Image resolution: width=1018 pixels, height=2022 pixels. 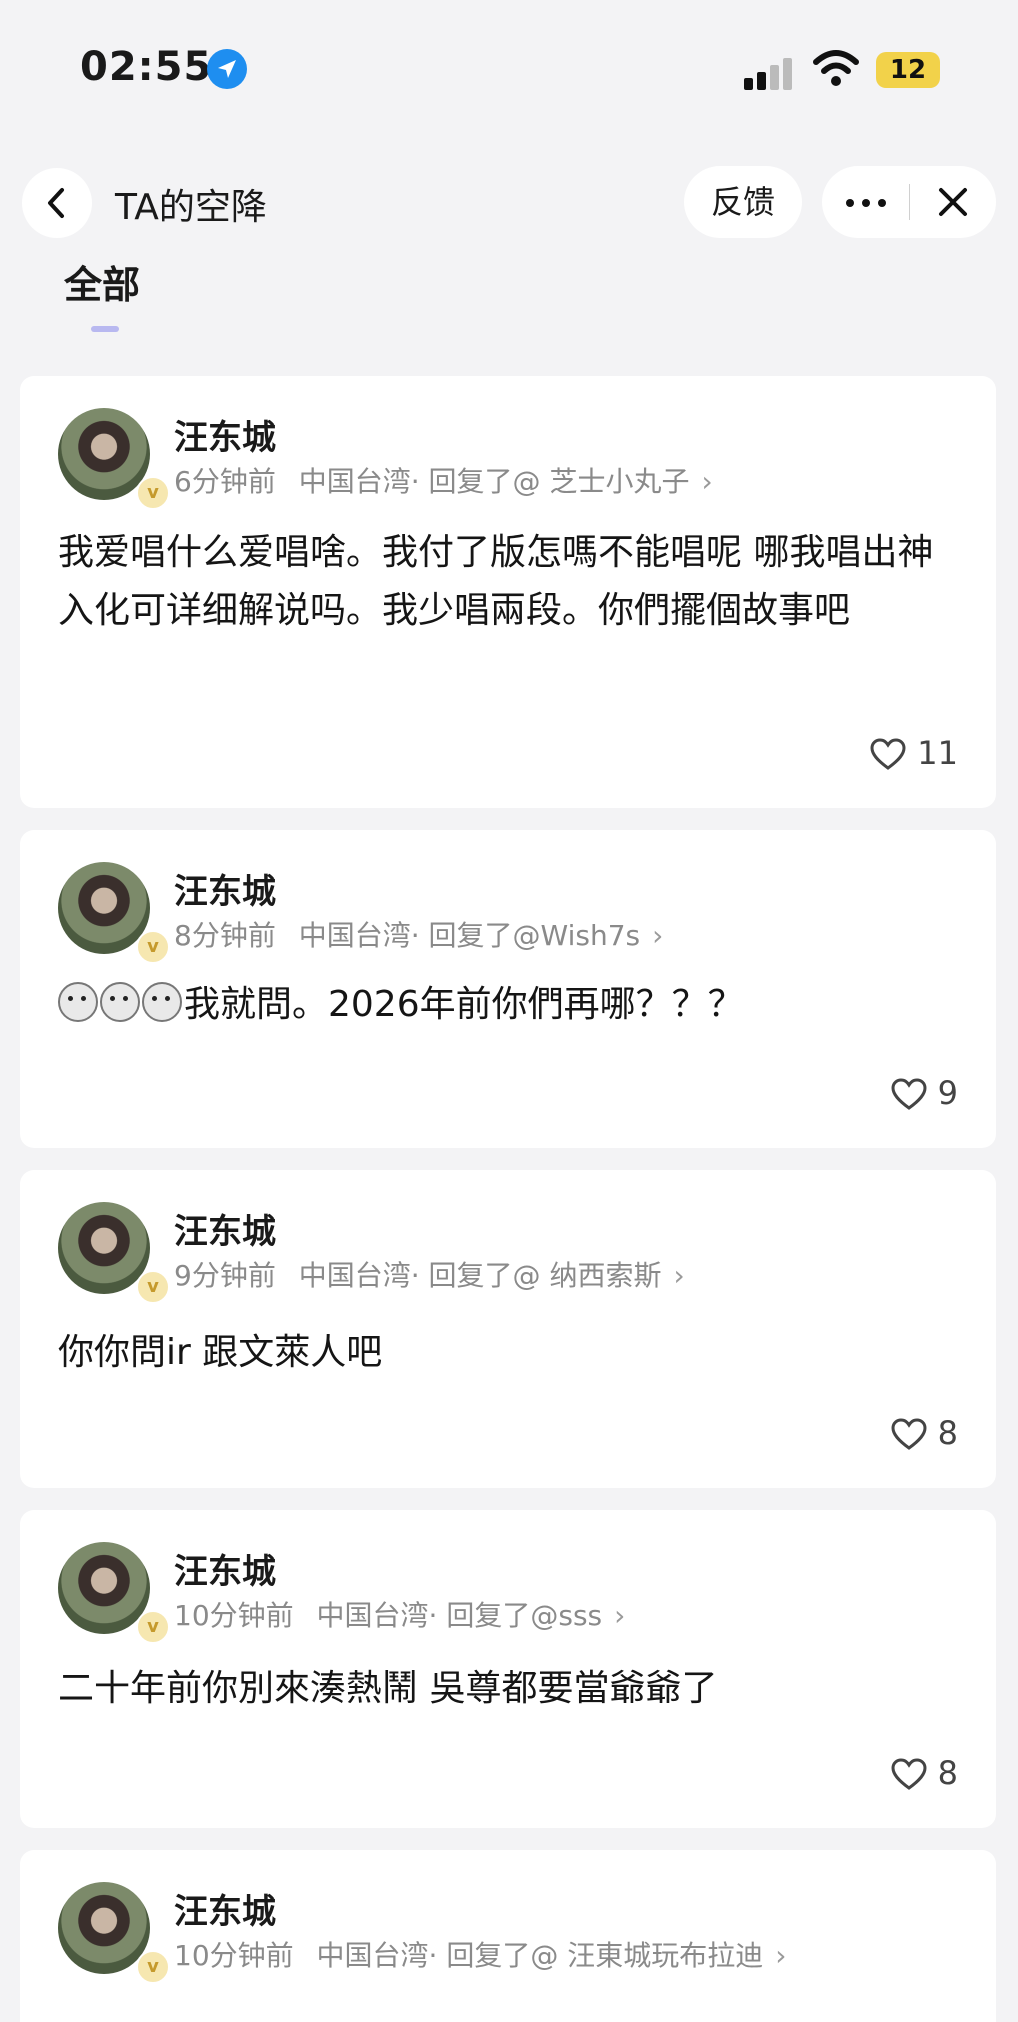 I want to click on like-button: 11, so click(x=913, y=753).